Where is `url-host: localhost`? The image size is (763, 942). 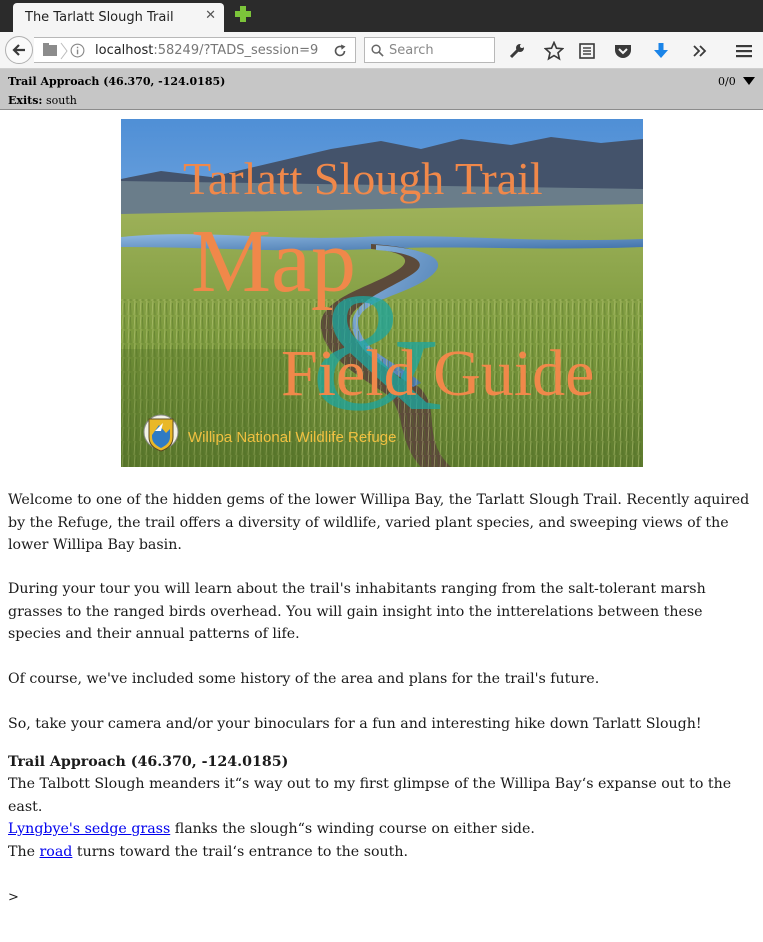
url-host: localhost is located at coordinates (124, 50).